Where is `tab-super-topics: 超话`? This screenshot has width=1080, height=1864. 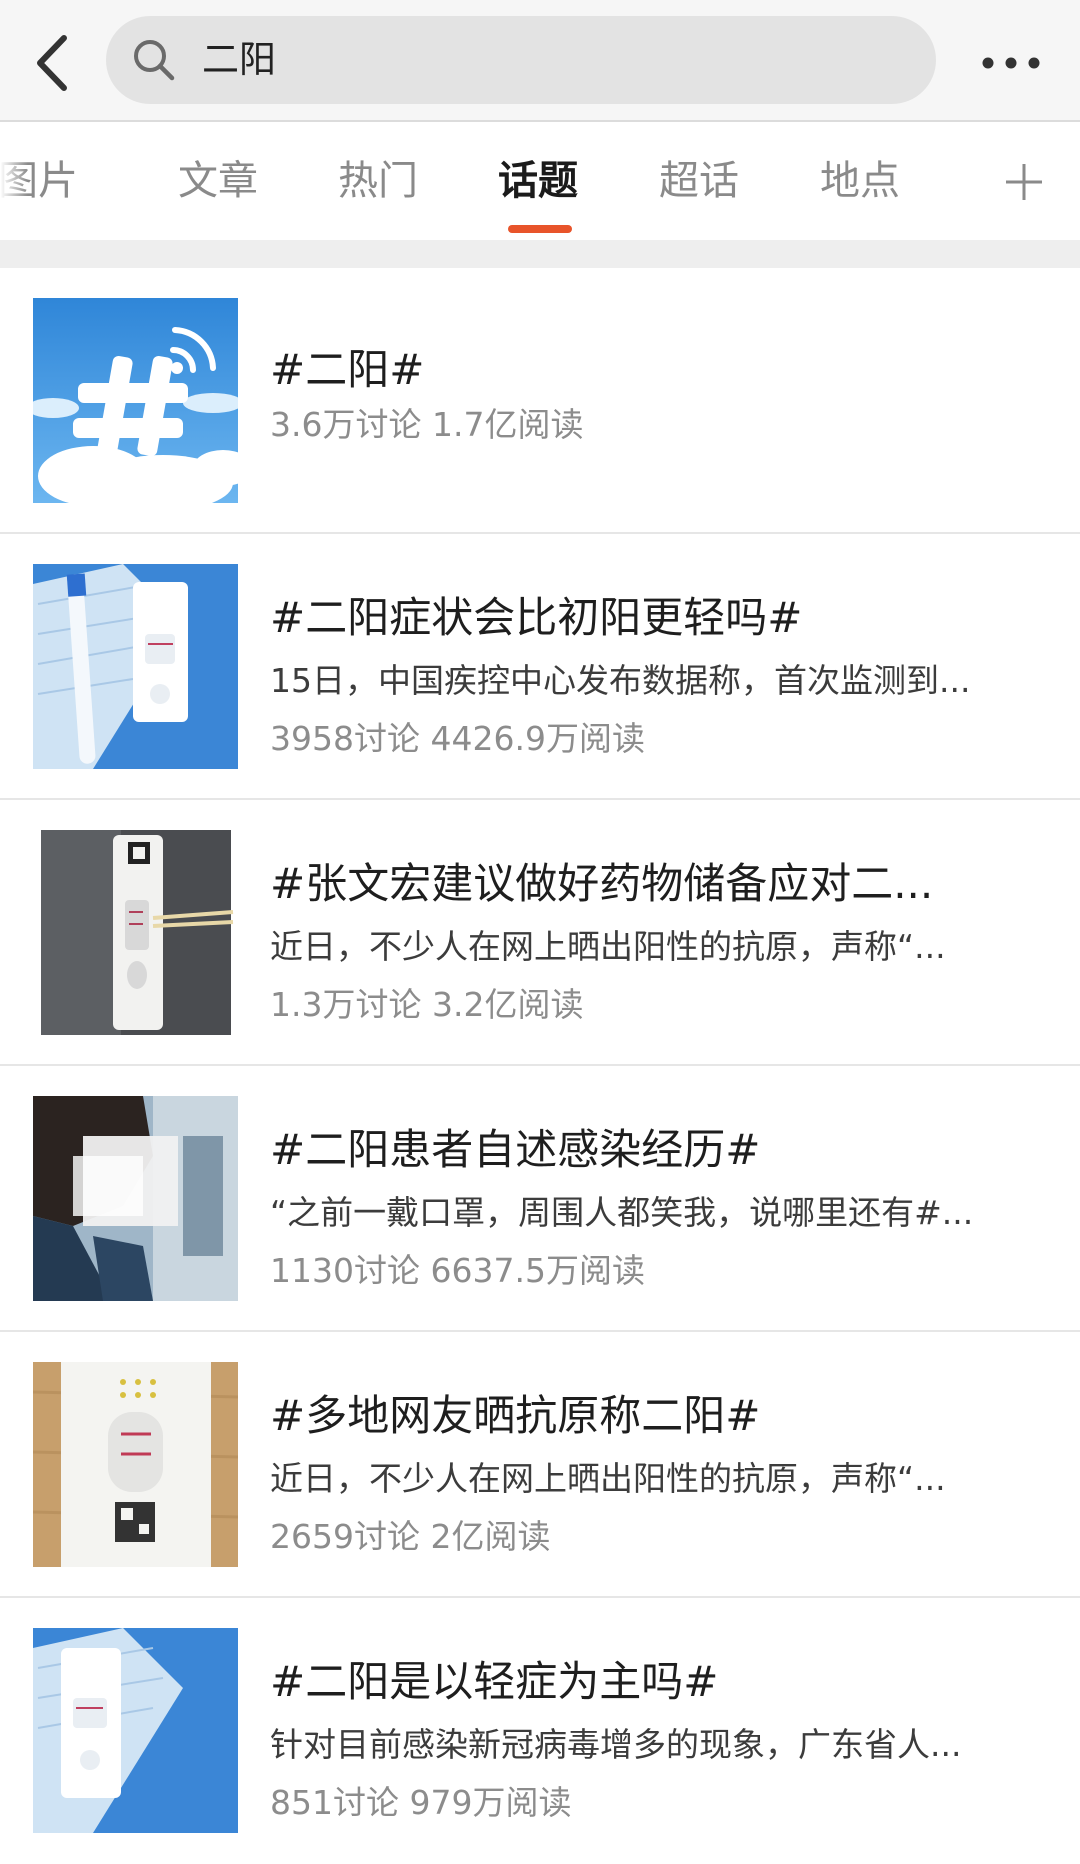 tab-super-topics: 超话 is located at coordinates (699, 181).